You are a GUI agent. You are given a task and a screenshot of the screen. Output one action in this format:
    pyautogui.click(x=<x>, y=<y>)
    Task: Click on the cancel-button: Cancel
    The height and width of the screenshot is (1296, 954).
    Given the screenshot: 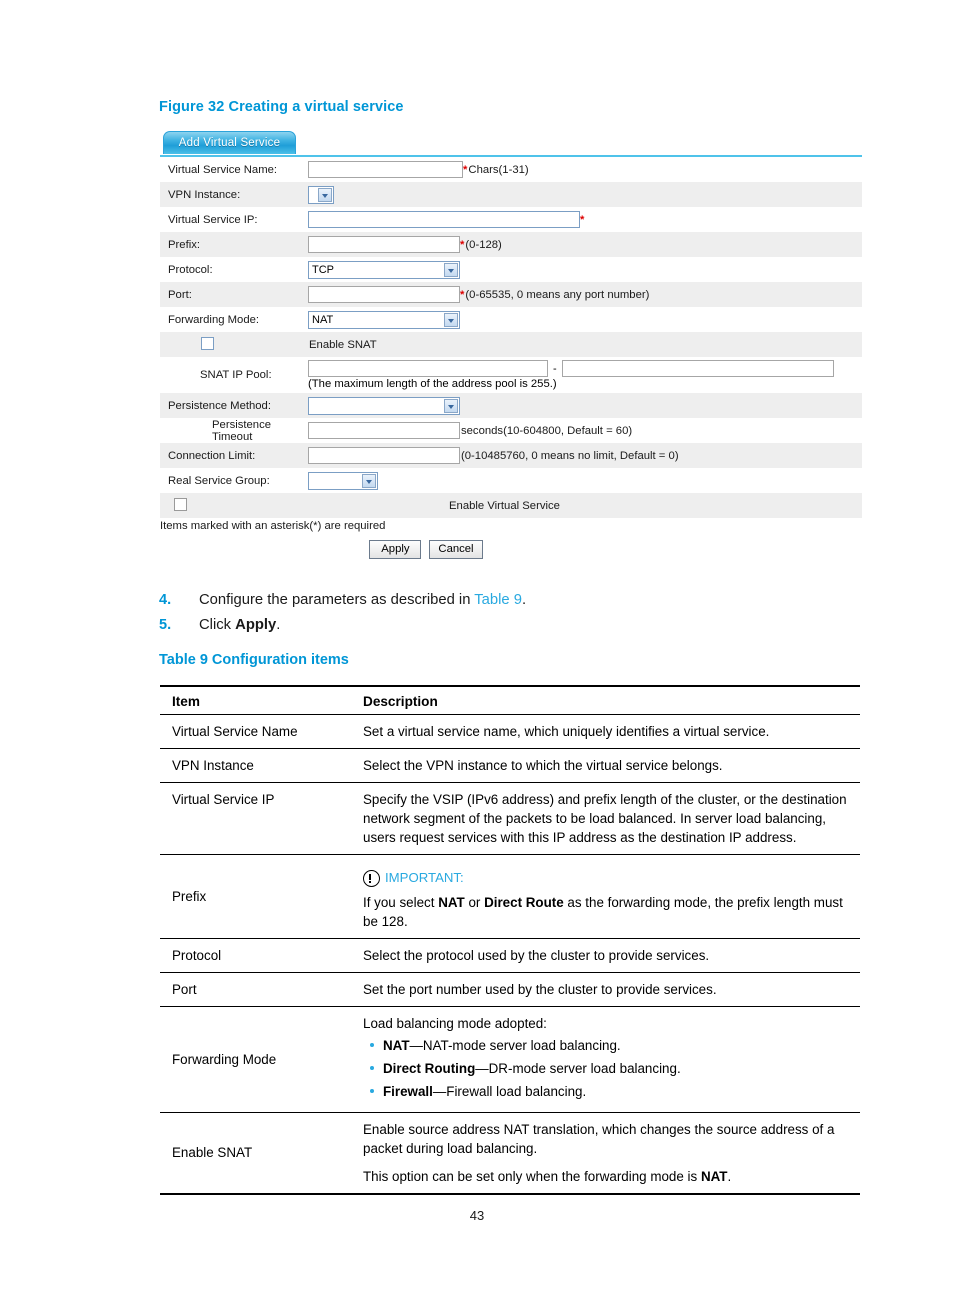 What is the action you would take?
    pyautogui.click(x=456, y=549)
    